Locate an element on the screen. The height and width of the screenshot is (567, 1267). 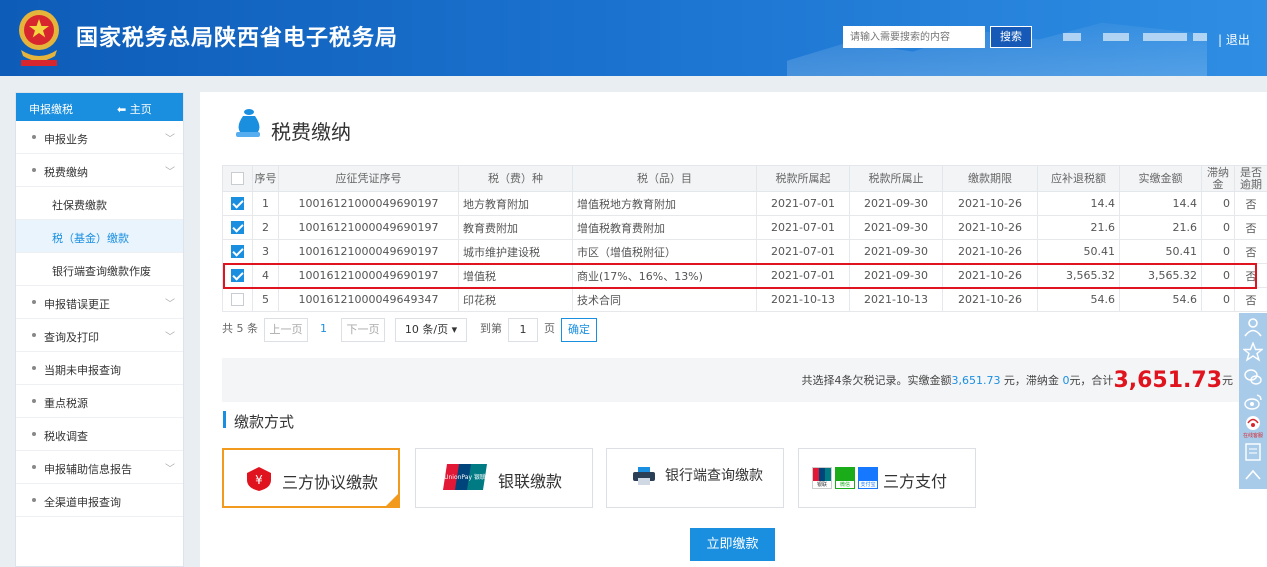
sidebar-item: 申报辅助信息报告 ﹀ is located at coordinates (99, 467).